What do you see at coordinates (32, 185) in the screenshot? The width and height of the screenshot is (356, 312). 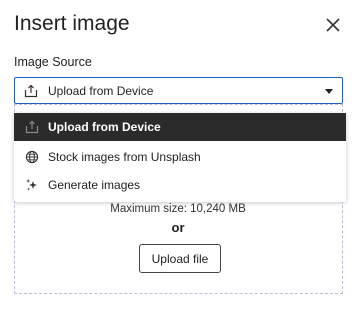 I see `sparkle-icon` at bounding box center [32, 185].